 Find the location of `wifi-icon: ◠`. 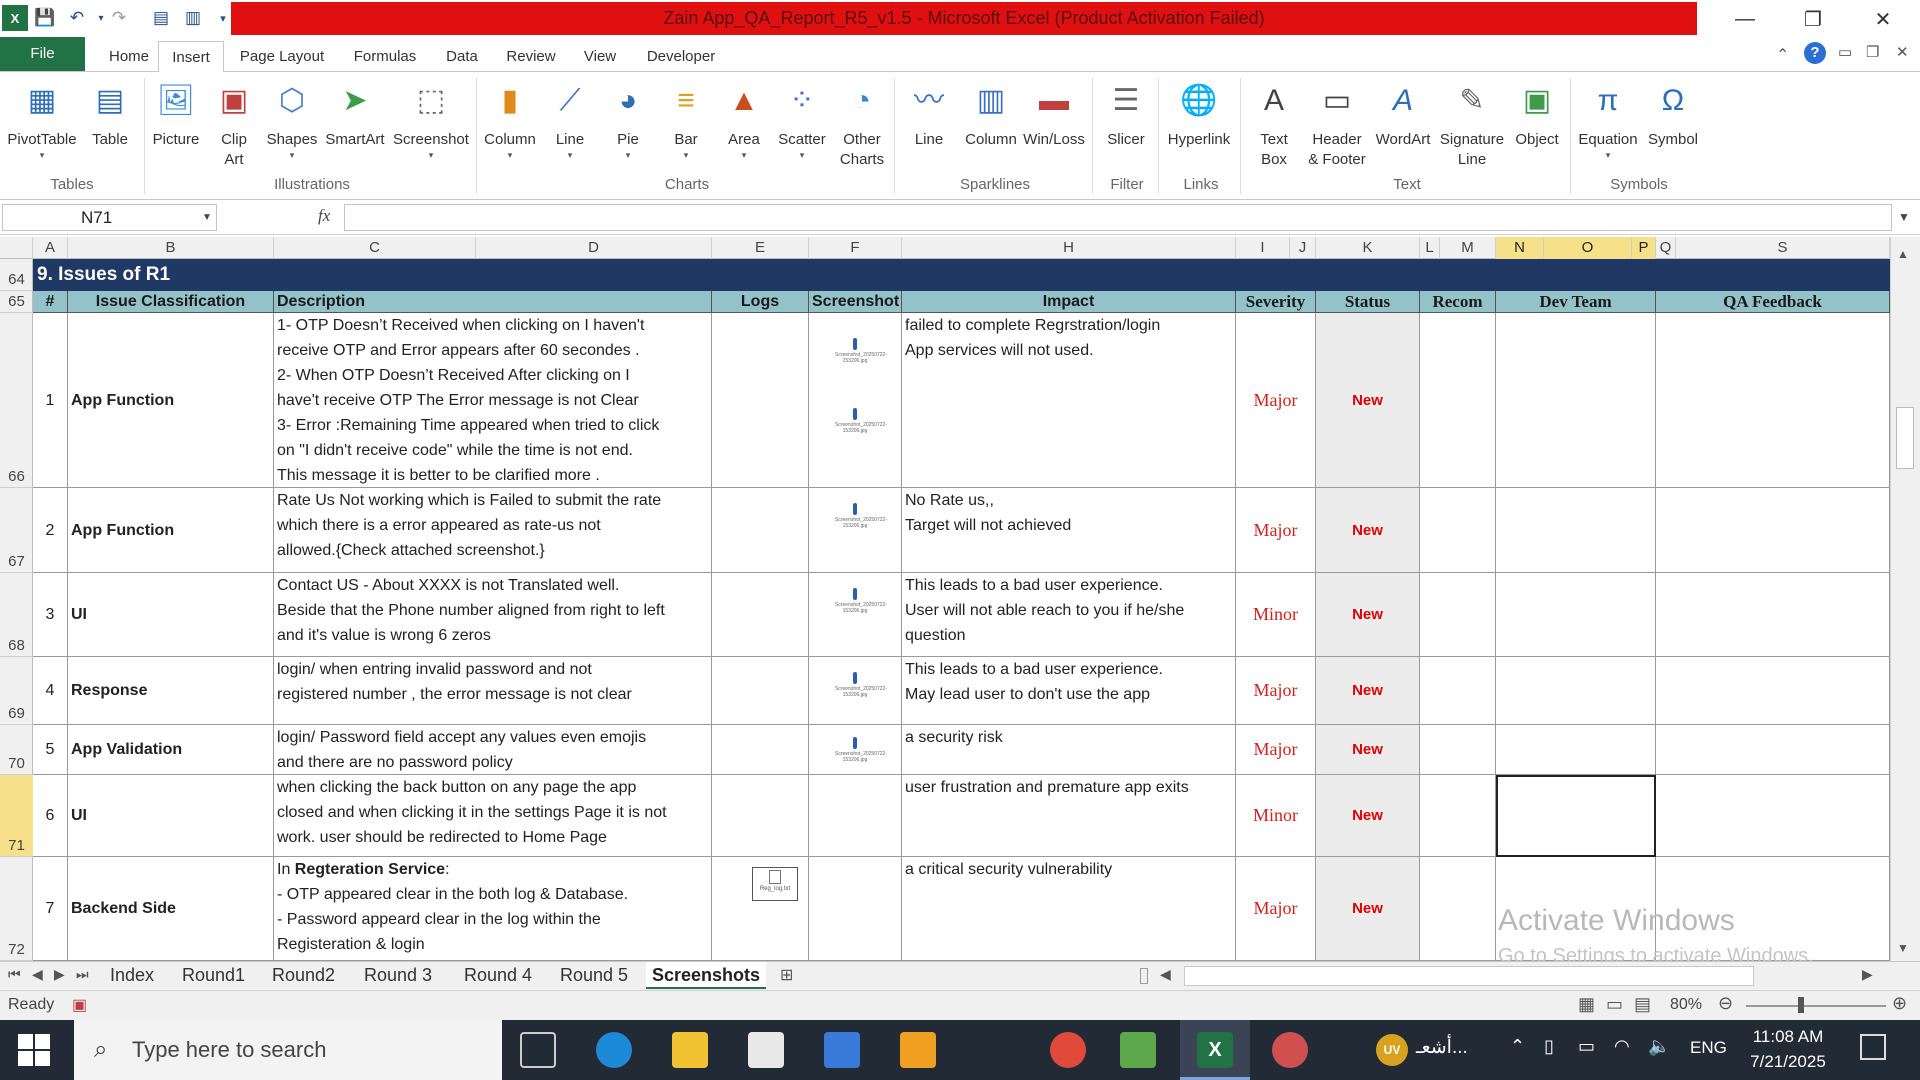

wifi-icon: ◠ is located at coordinates (1622, 1046).